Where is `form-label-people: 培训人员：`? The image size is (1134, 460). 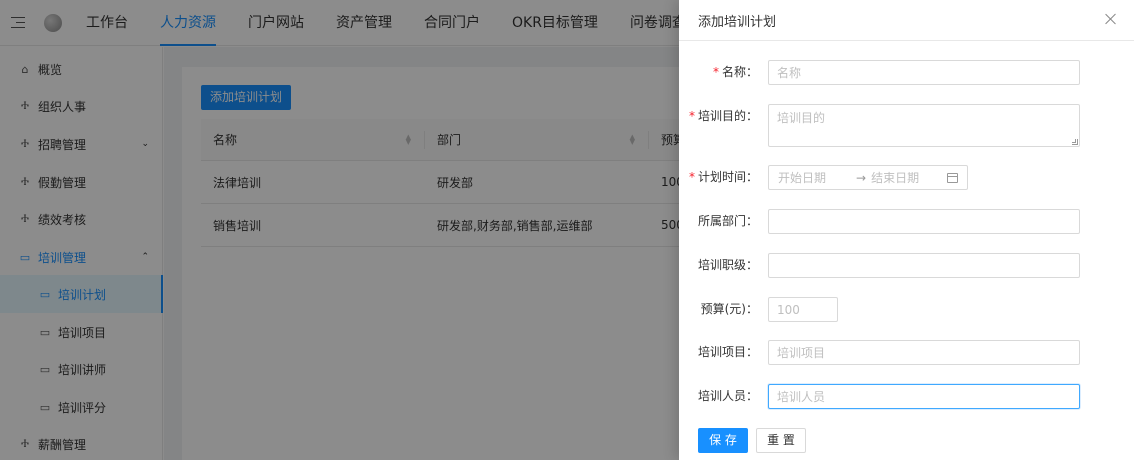 form-label-people: 培训人员： is located at coordinates (721, 396).